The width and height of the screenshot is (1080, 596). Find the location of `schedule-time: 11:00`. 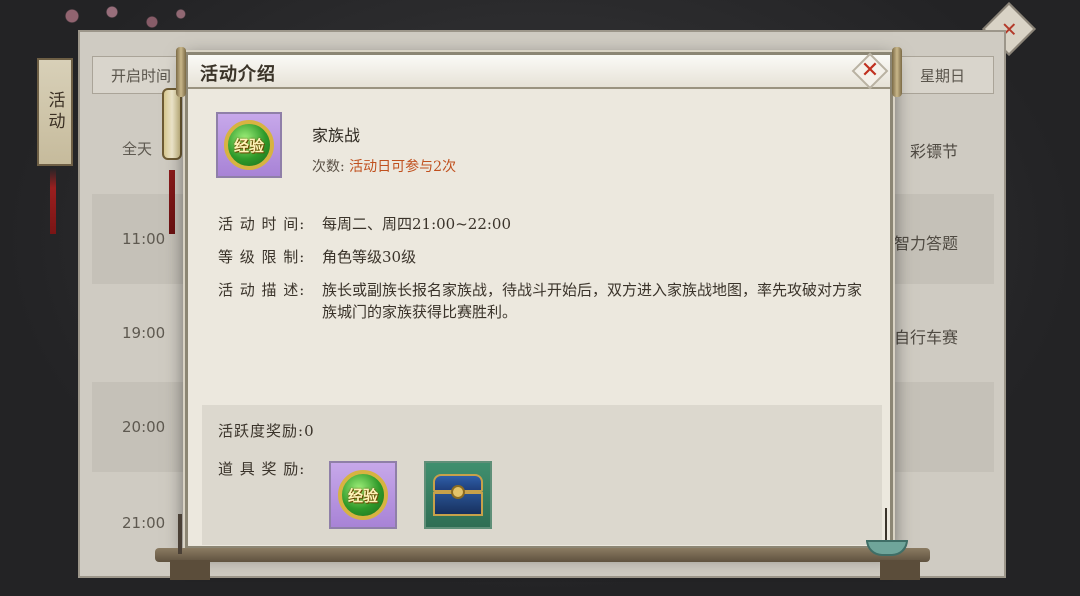

schedule-time: 11:00 is located at coordinates (144, 239).